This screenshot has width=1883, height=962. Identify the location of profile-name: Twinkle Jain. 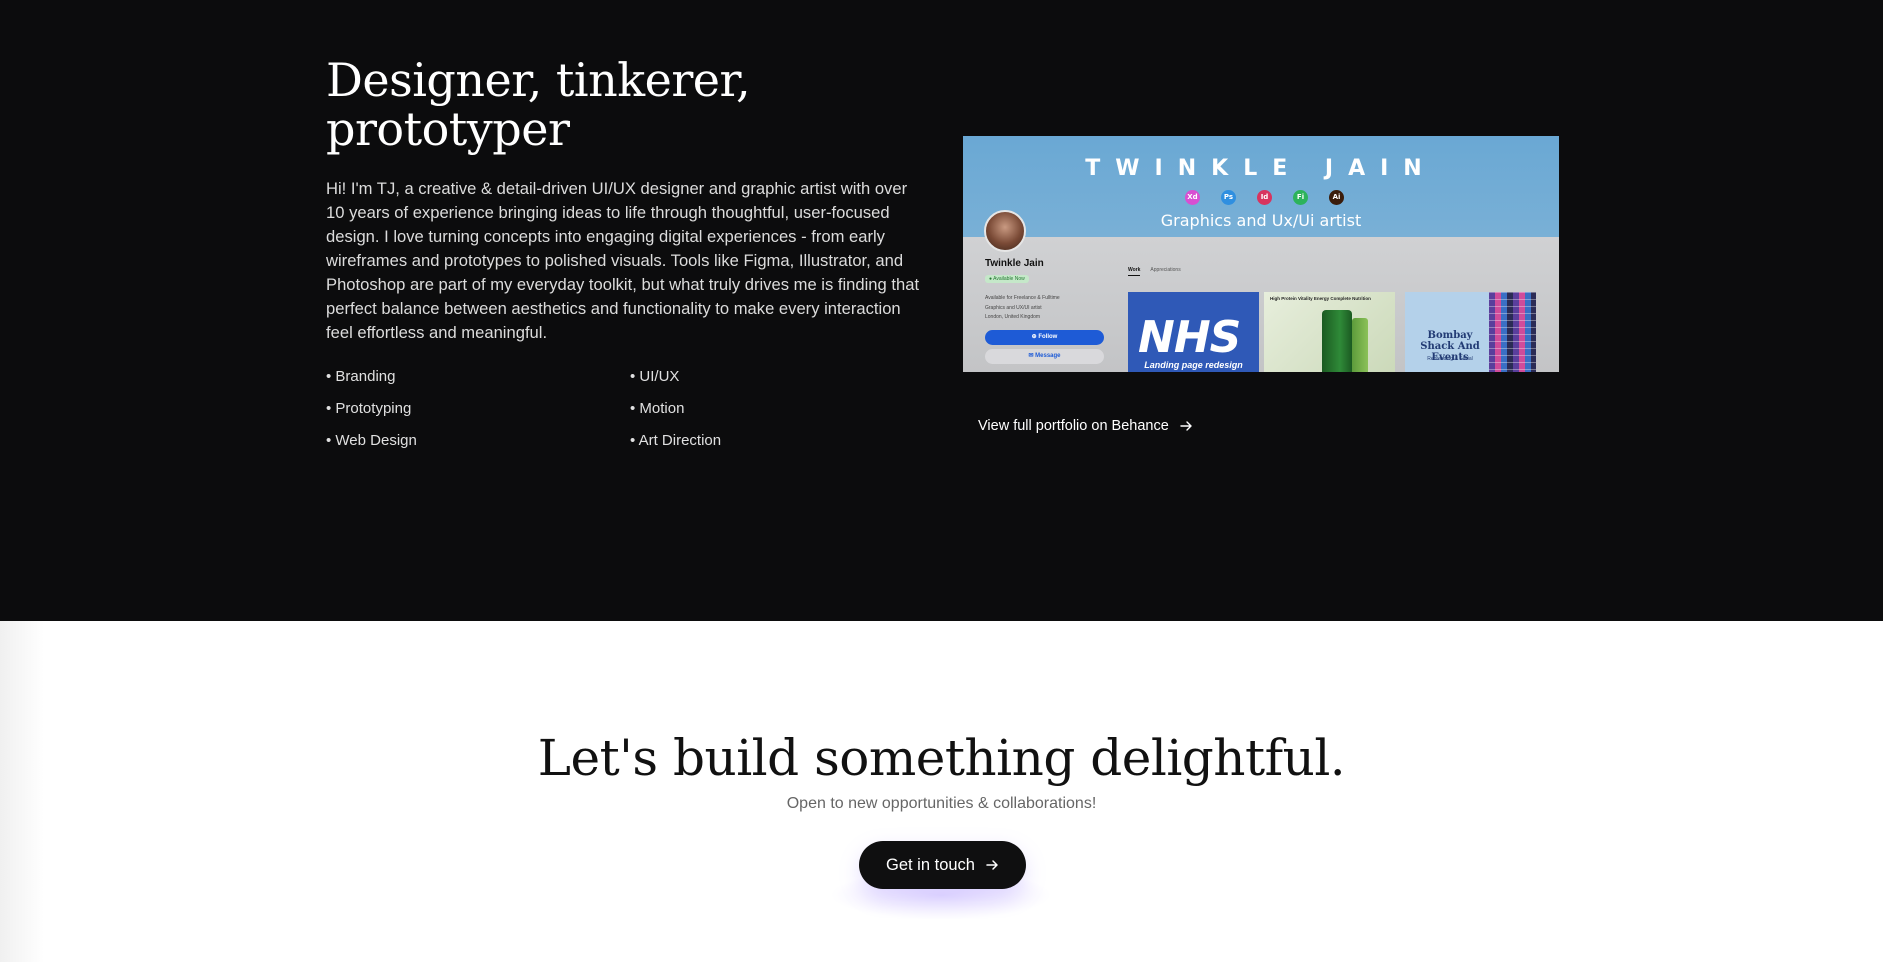
(1014, 263).